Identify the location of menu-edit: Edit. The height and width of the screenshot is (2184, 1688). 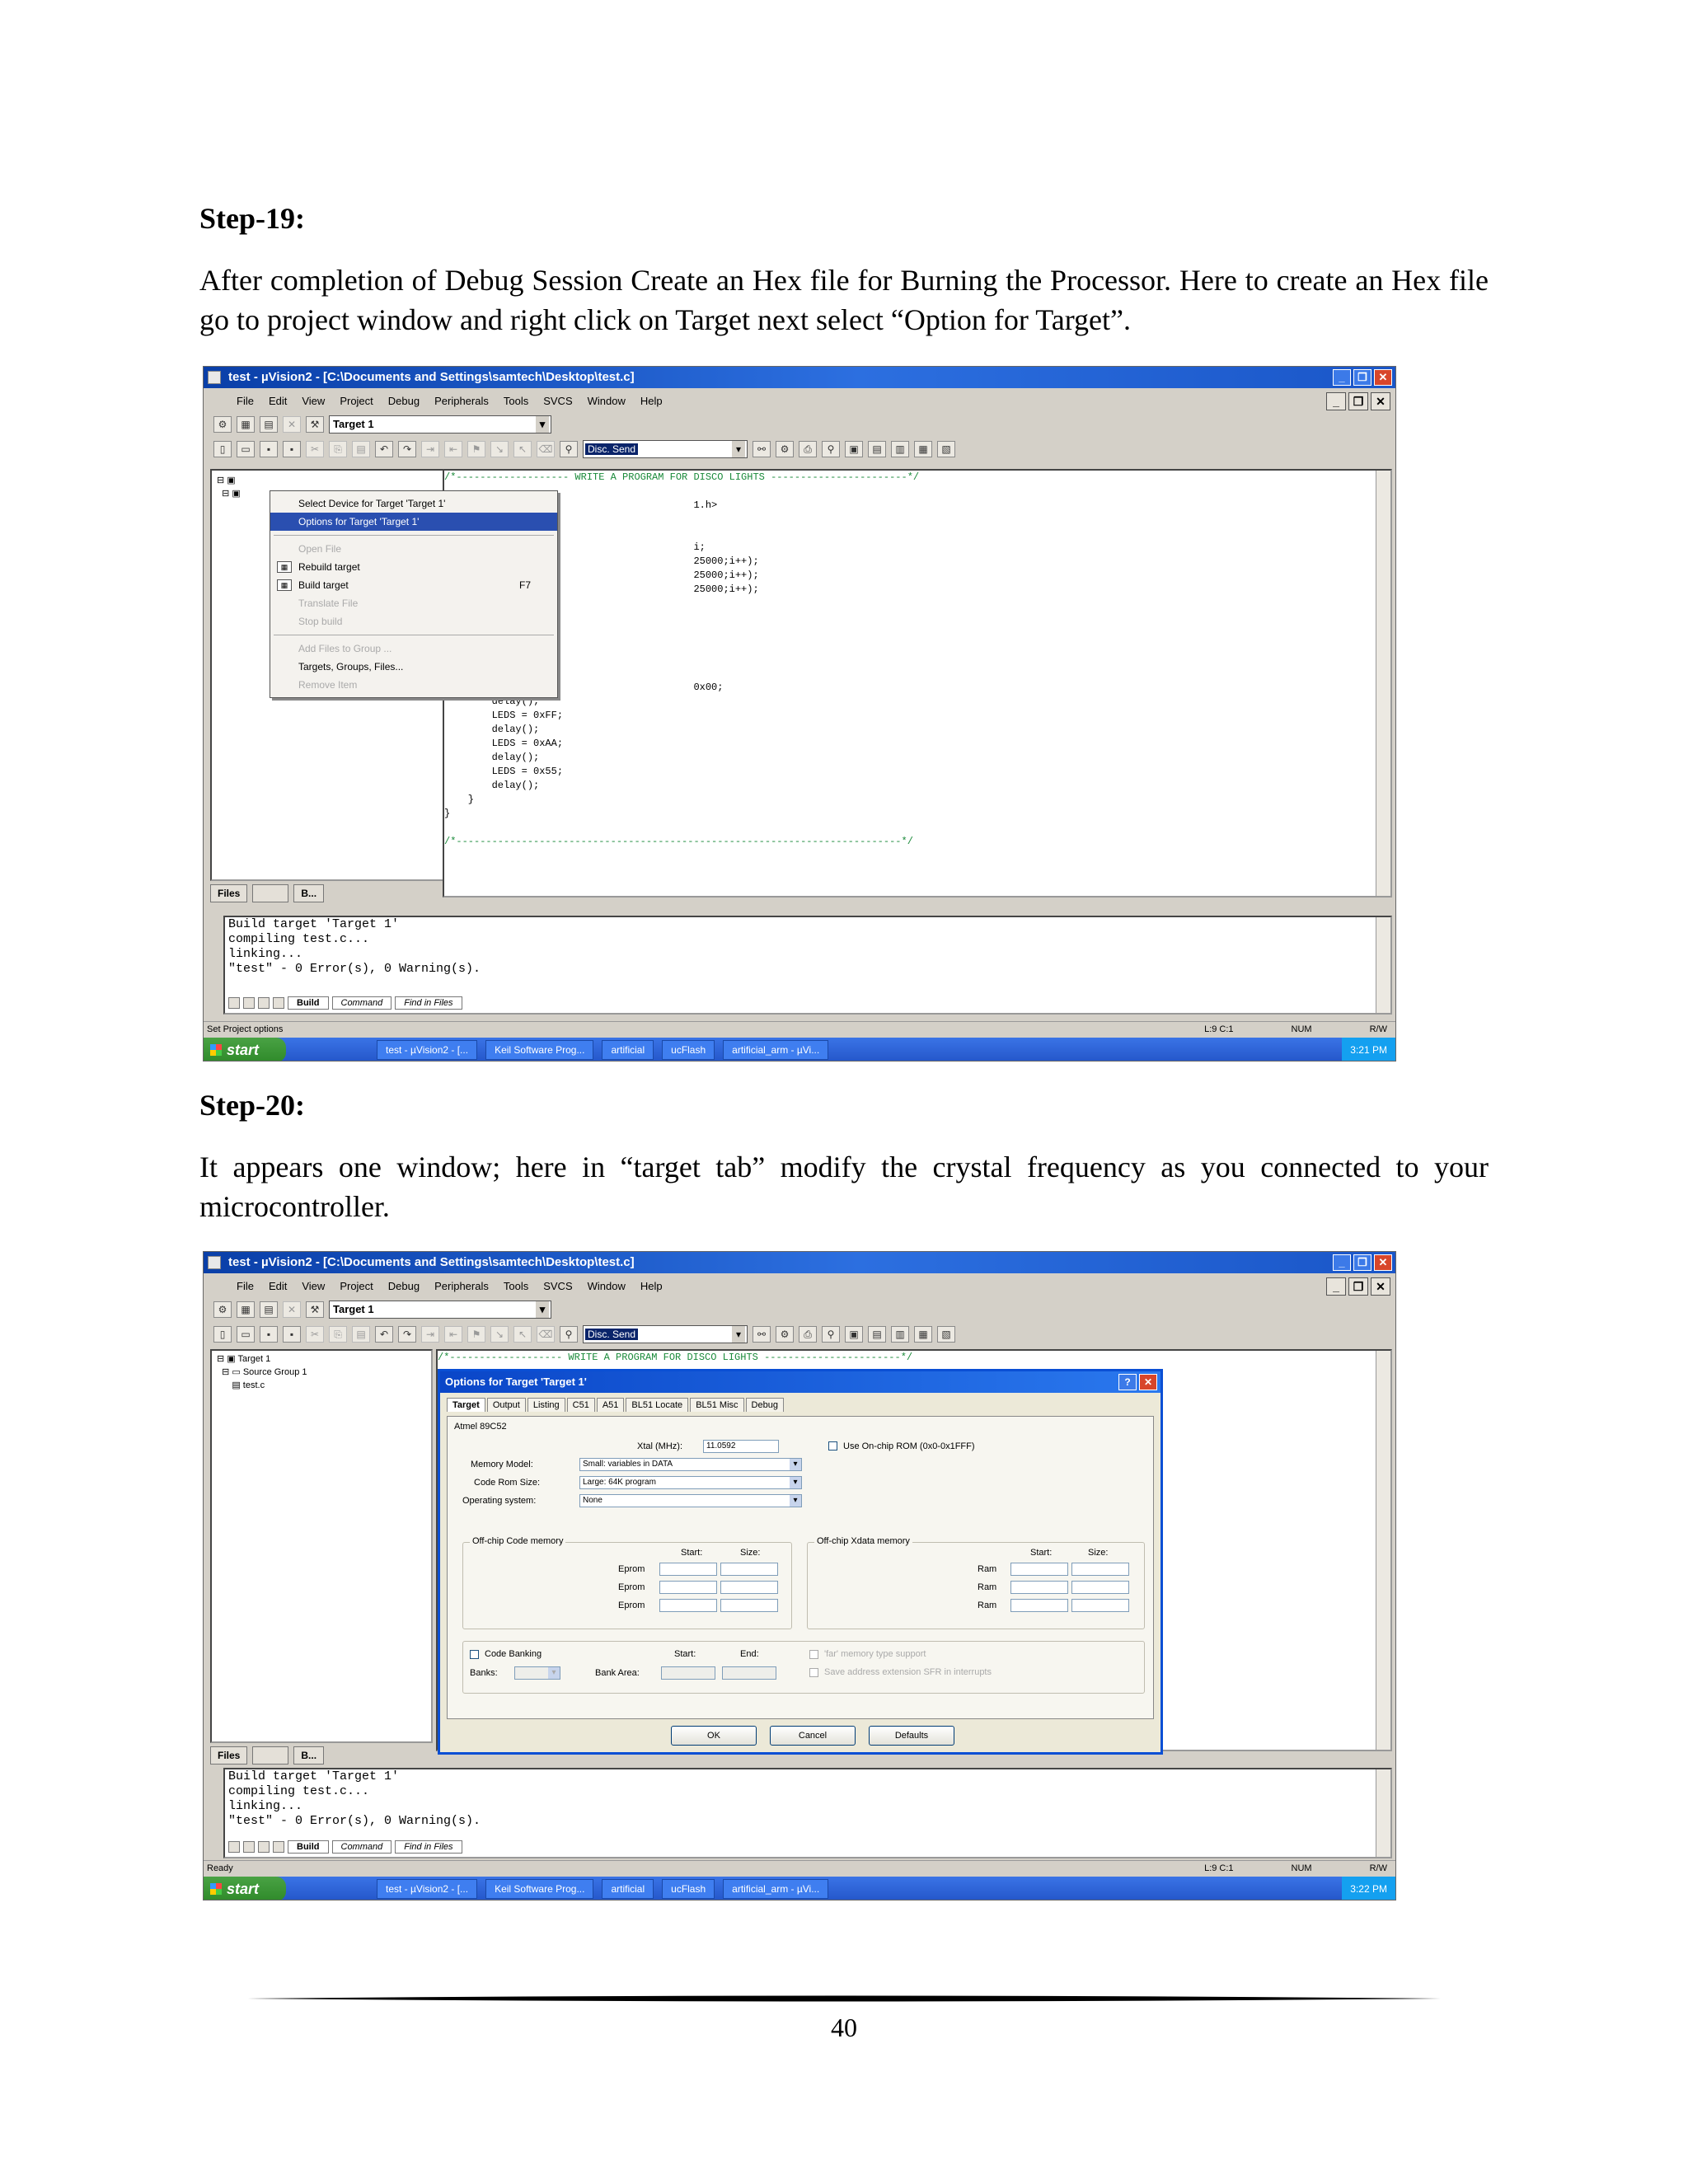
(278, 401).